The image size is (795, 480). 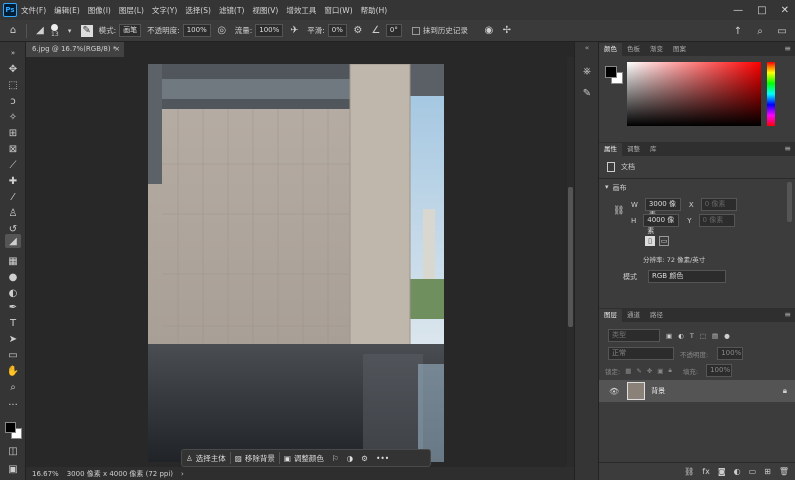 I want to click on more-tools-icon: ···, so click(x=13, y=405).